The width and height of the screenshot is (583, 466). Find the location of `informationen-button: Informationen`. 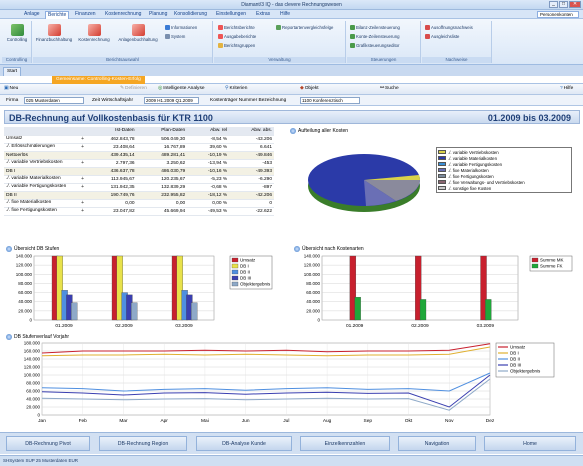

informationen-button: Informationen is located at coordinates (181, 27).